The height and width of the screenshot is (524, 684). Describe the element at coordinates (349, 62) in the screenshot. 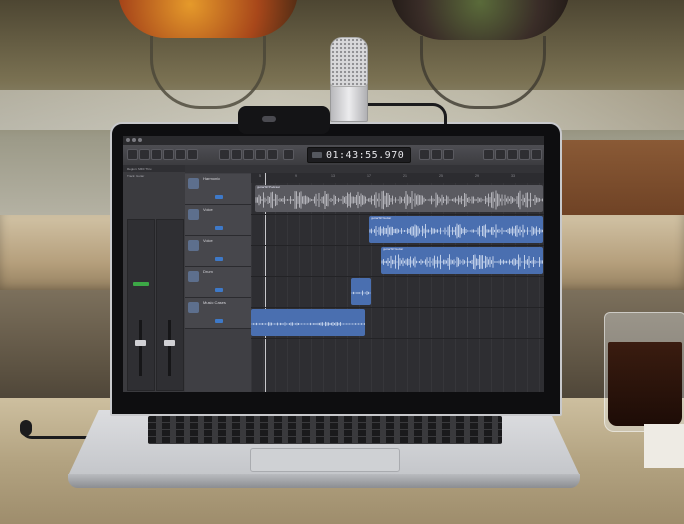

I see `microphone-grille` at that location.